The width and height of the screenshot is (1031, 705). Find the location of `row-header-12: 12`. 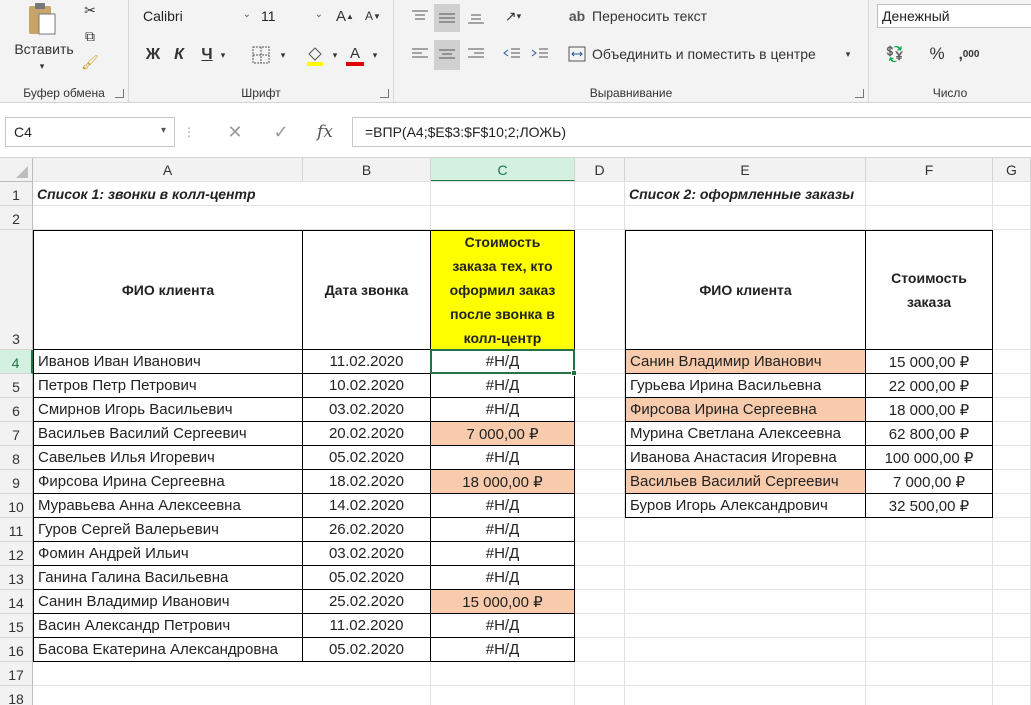

row-header-12: 12 is located at coordinates (16, 554).